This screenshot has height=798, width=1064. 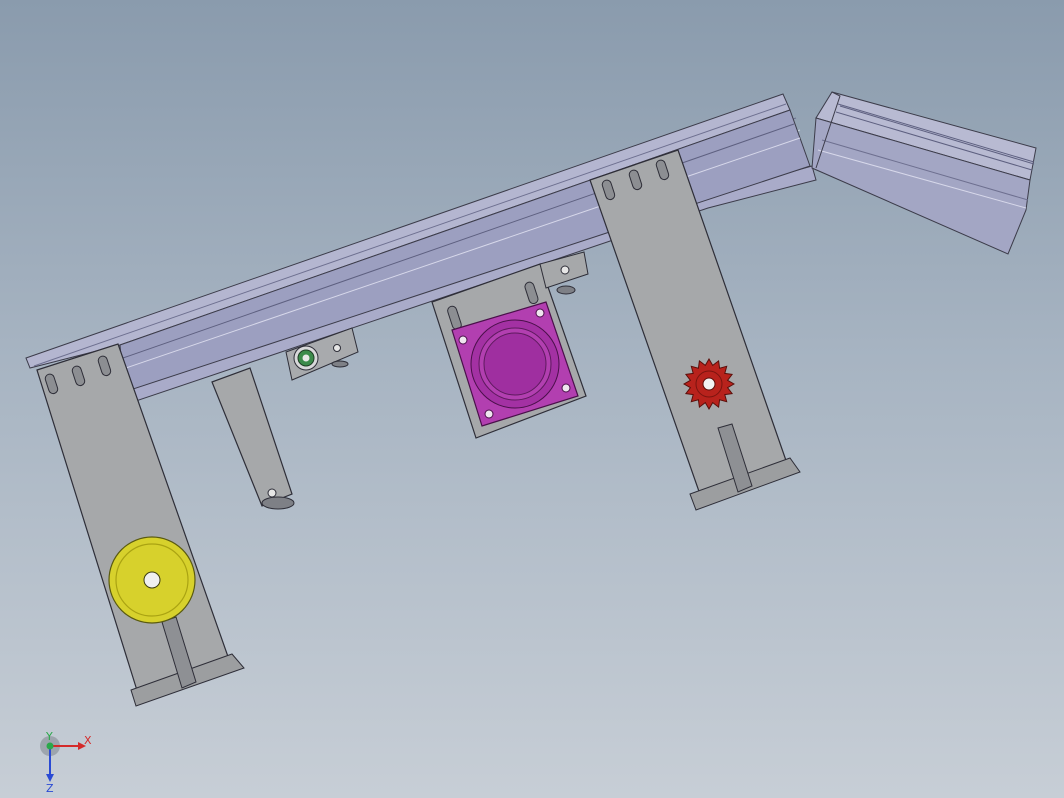 What do you see at coordinates (695, 330) in the screenshot?
I see `right-support-plate` at bounding box center [695, 330].